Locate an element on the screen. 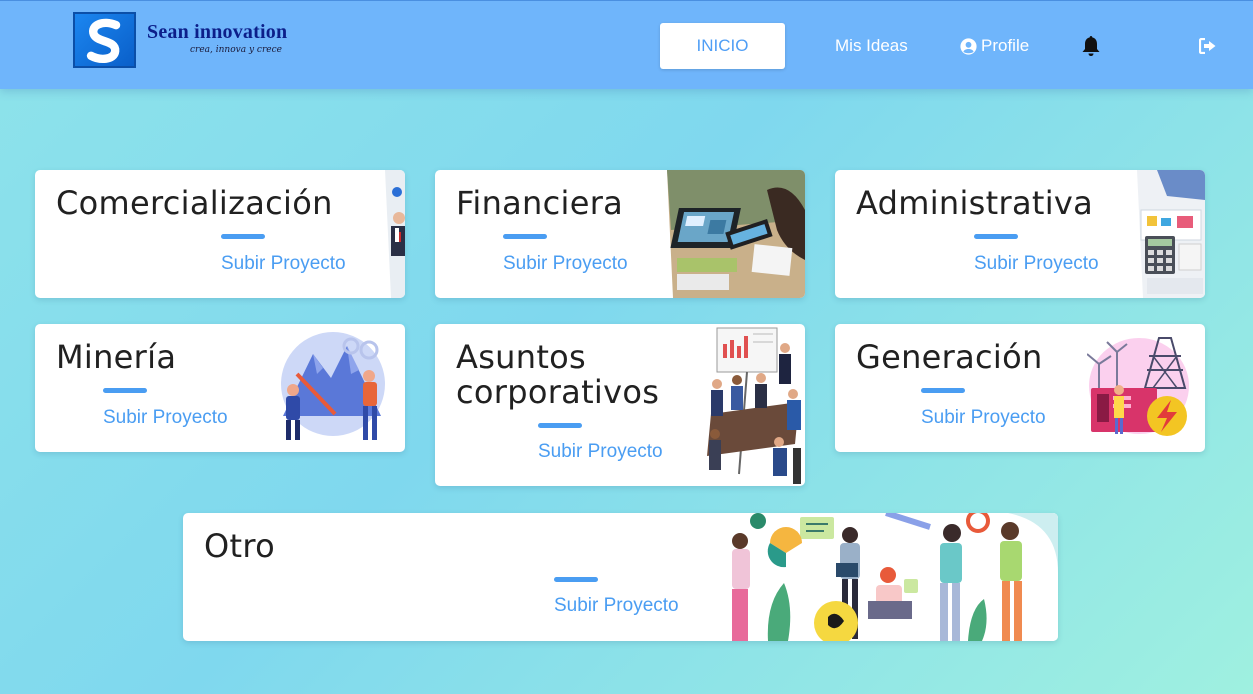 The width and height of the screenshot is (1253, 694). mining-illustration is located at coordinates (332, 388).